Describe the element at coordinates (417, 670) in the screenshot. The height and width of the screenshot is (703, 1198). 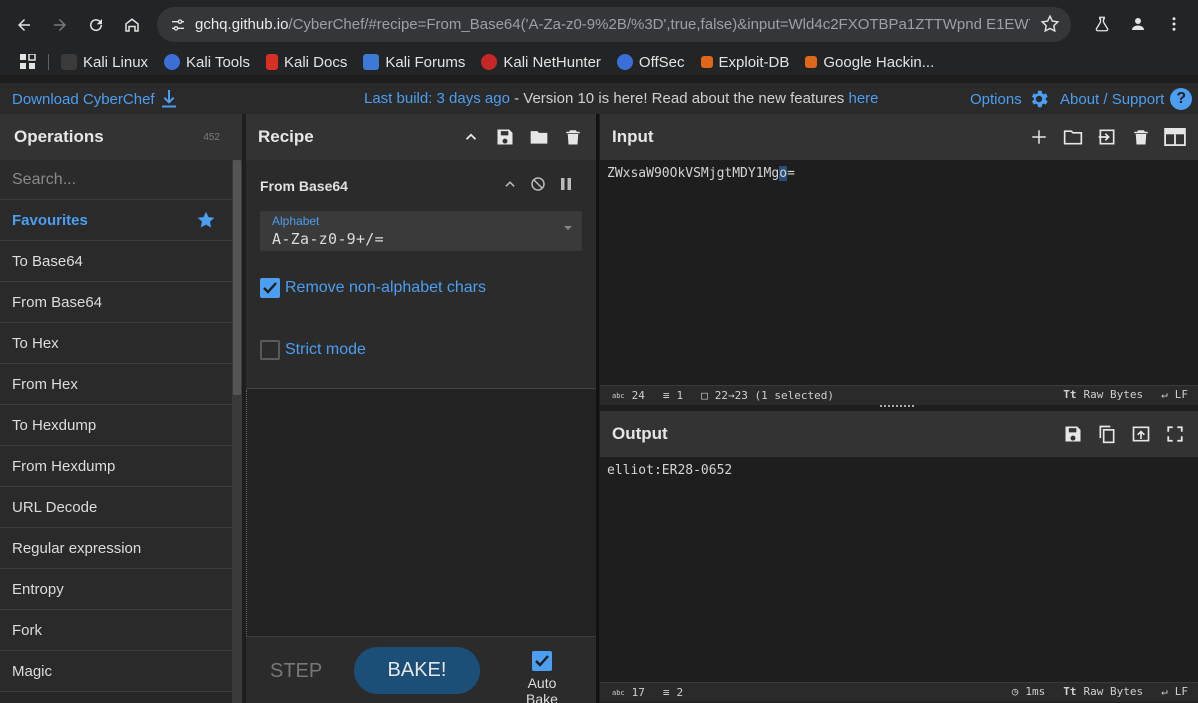
I see `bake-button: BAKE!` at that location.